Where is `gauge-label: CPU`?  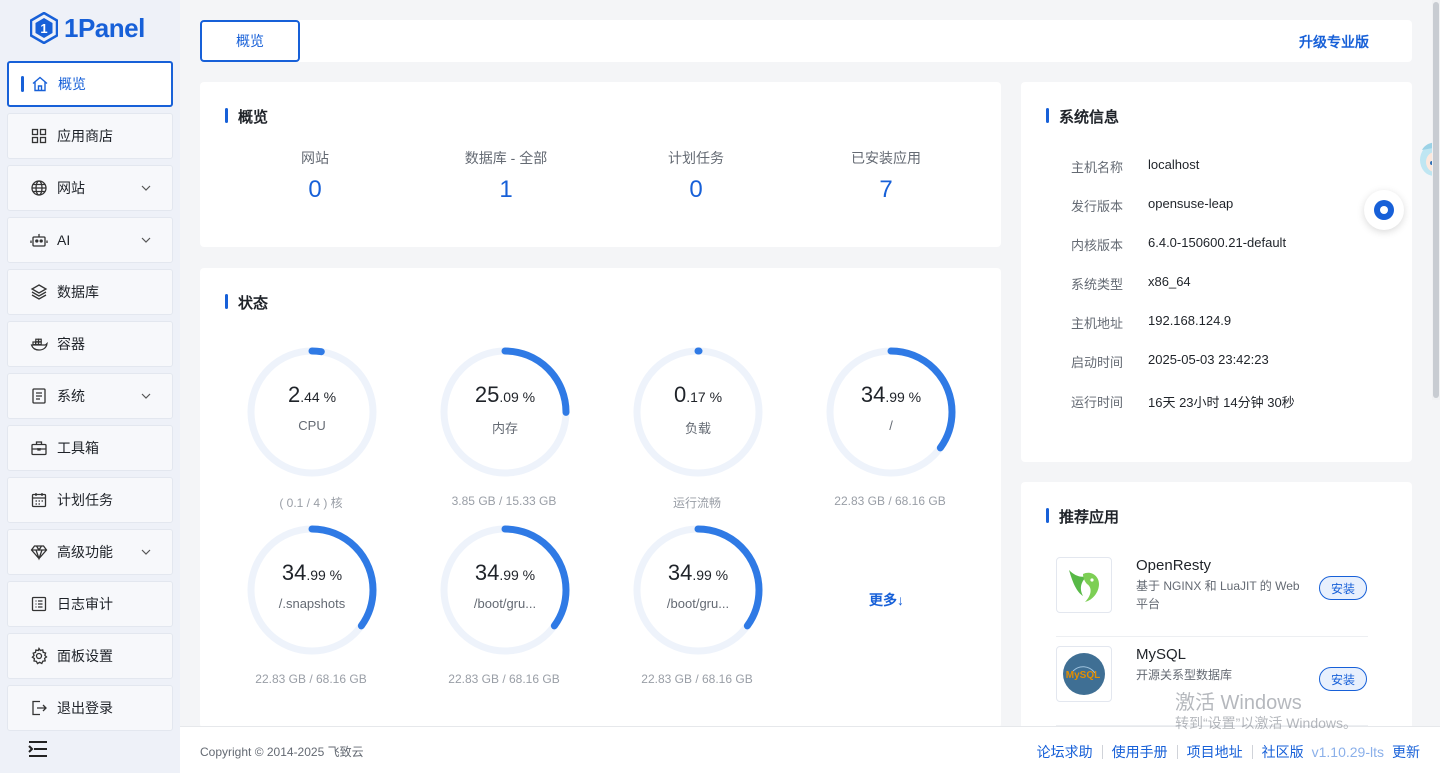
gauge-label: CPU is located at coordinates (312, 425).